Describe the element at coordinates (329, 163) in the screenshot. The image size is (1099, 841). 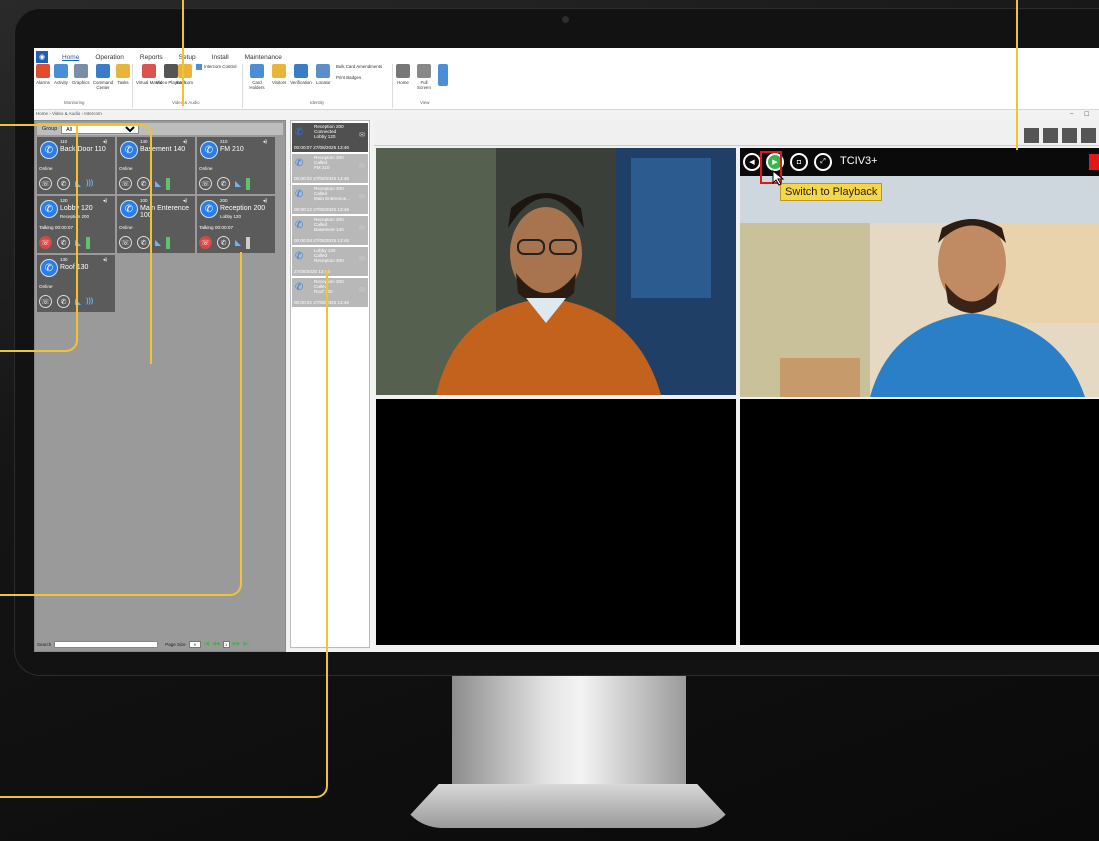
I see `call-log-text: Reception 200 Called FM 210` at that location.